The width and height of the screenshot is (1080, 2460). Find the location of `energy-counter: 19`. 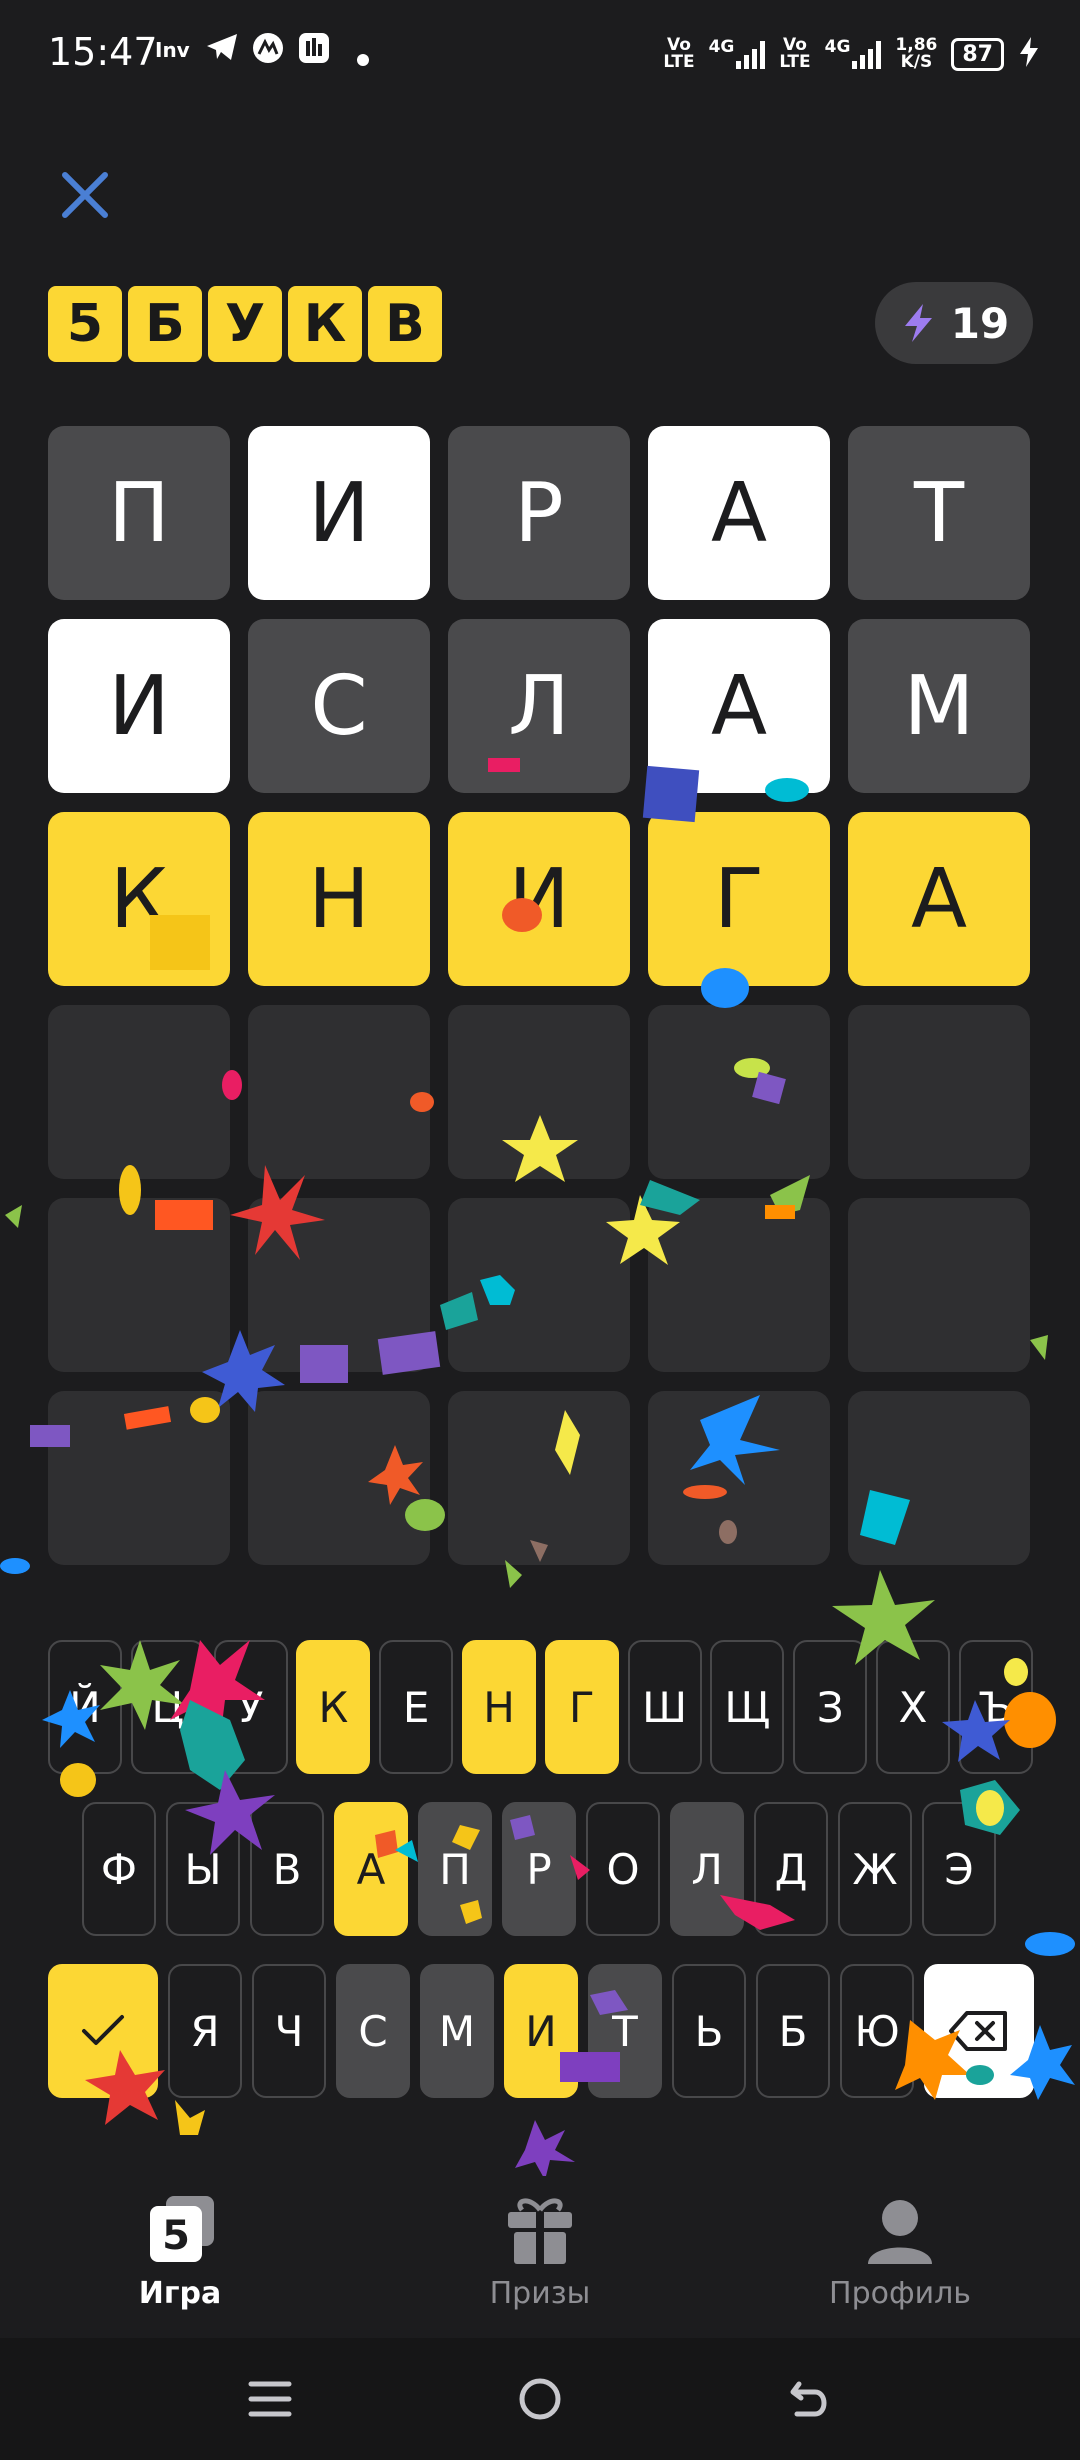

energy-counter: 19 is located at coordinates (954, 323).